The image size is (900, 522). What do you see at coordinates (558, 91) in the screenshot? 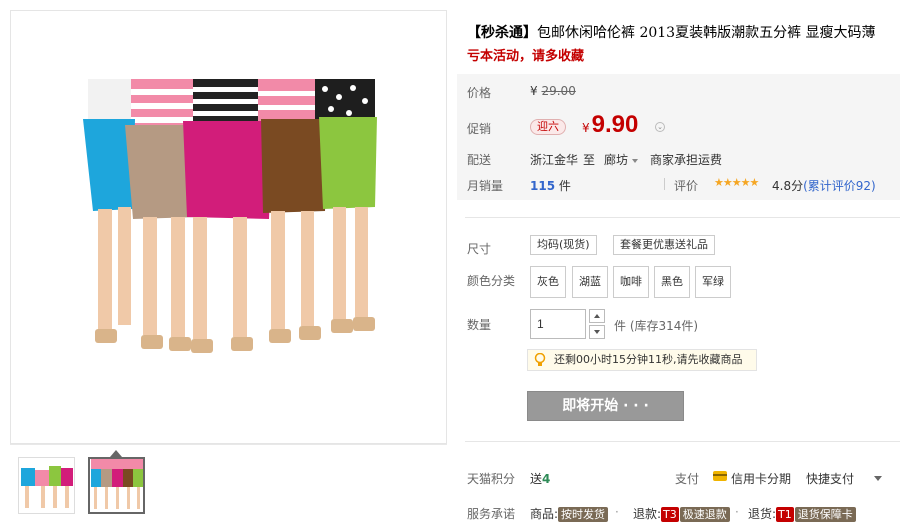
I see `original-price-value: 29.00` at bounding box center [558, 91].